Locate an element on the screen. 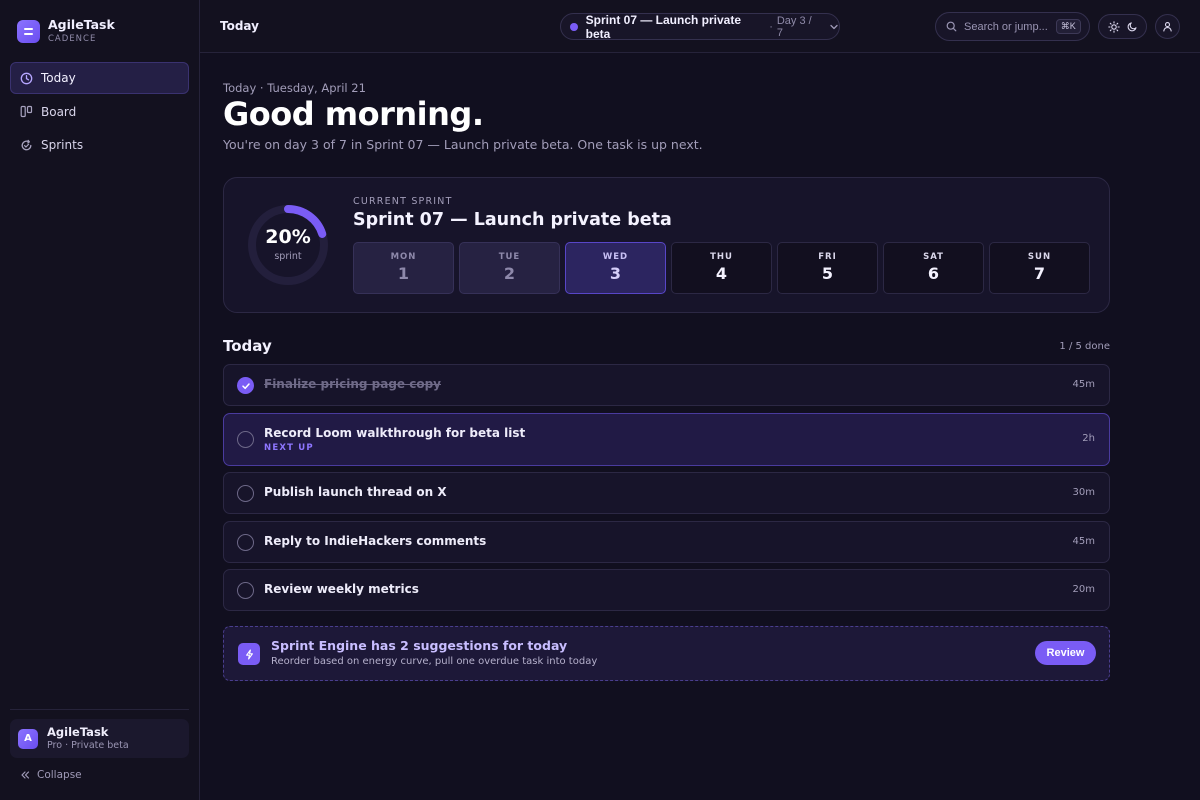  moon-icon is located at coordinates (1132, 26).